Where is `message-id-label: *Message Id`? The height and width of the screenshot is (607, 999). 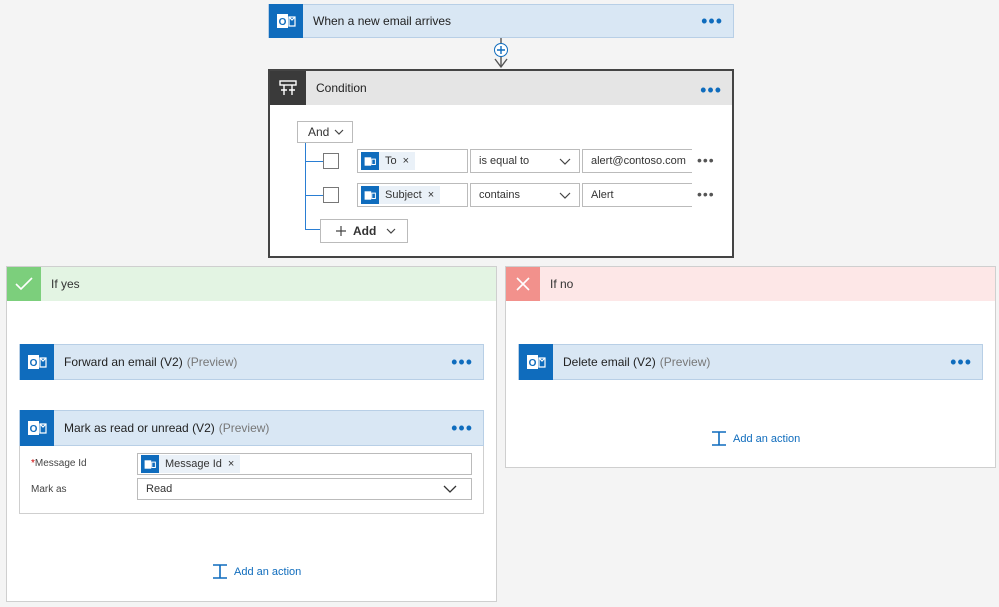
message-id-label: *Message Id is located at coordinates (59, 463).